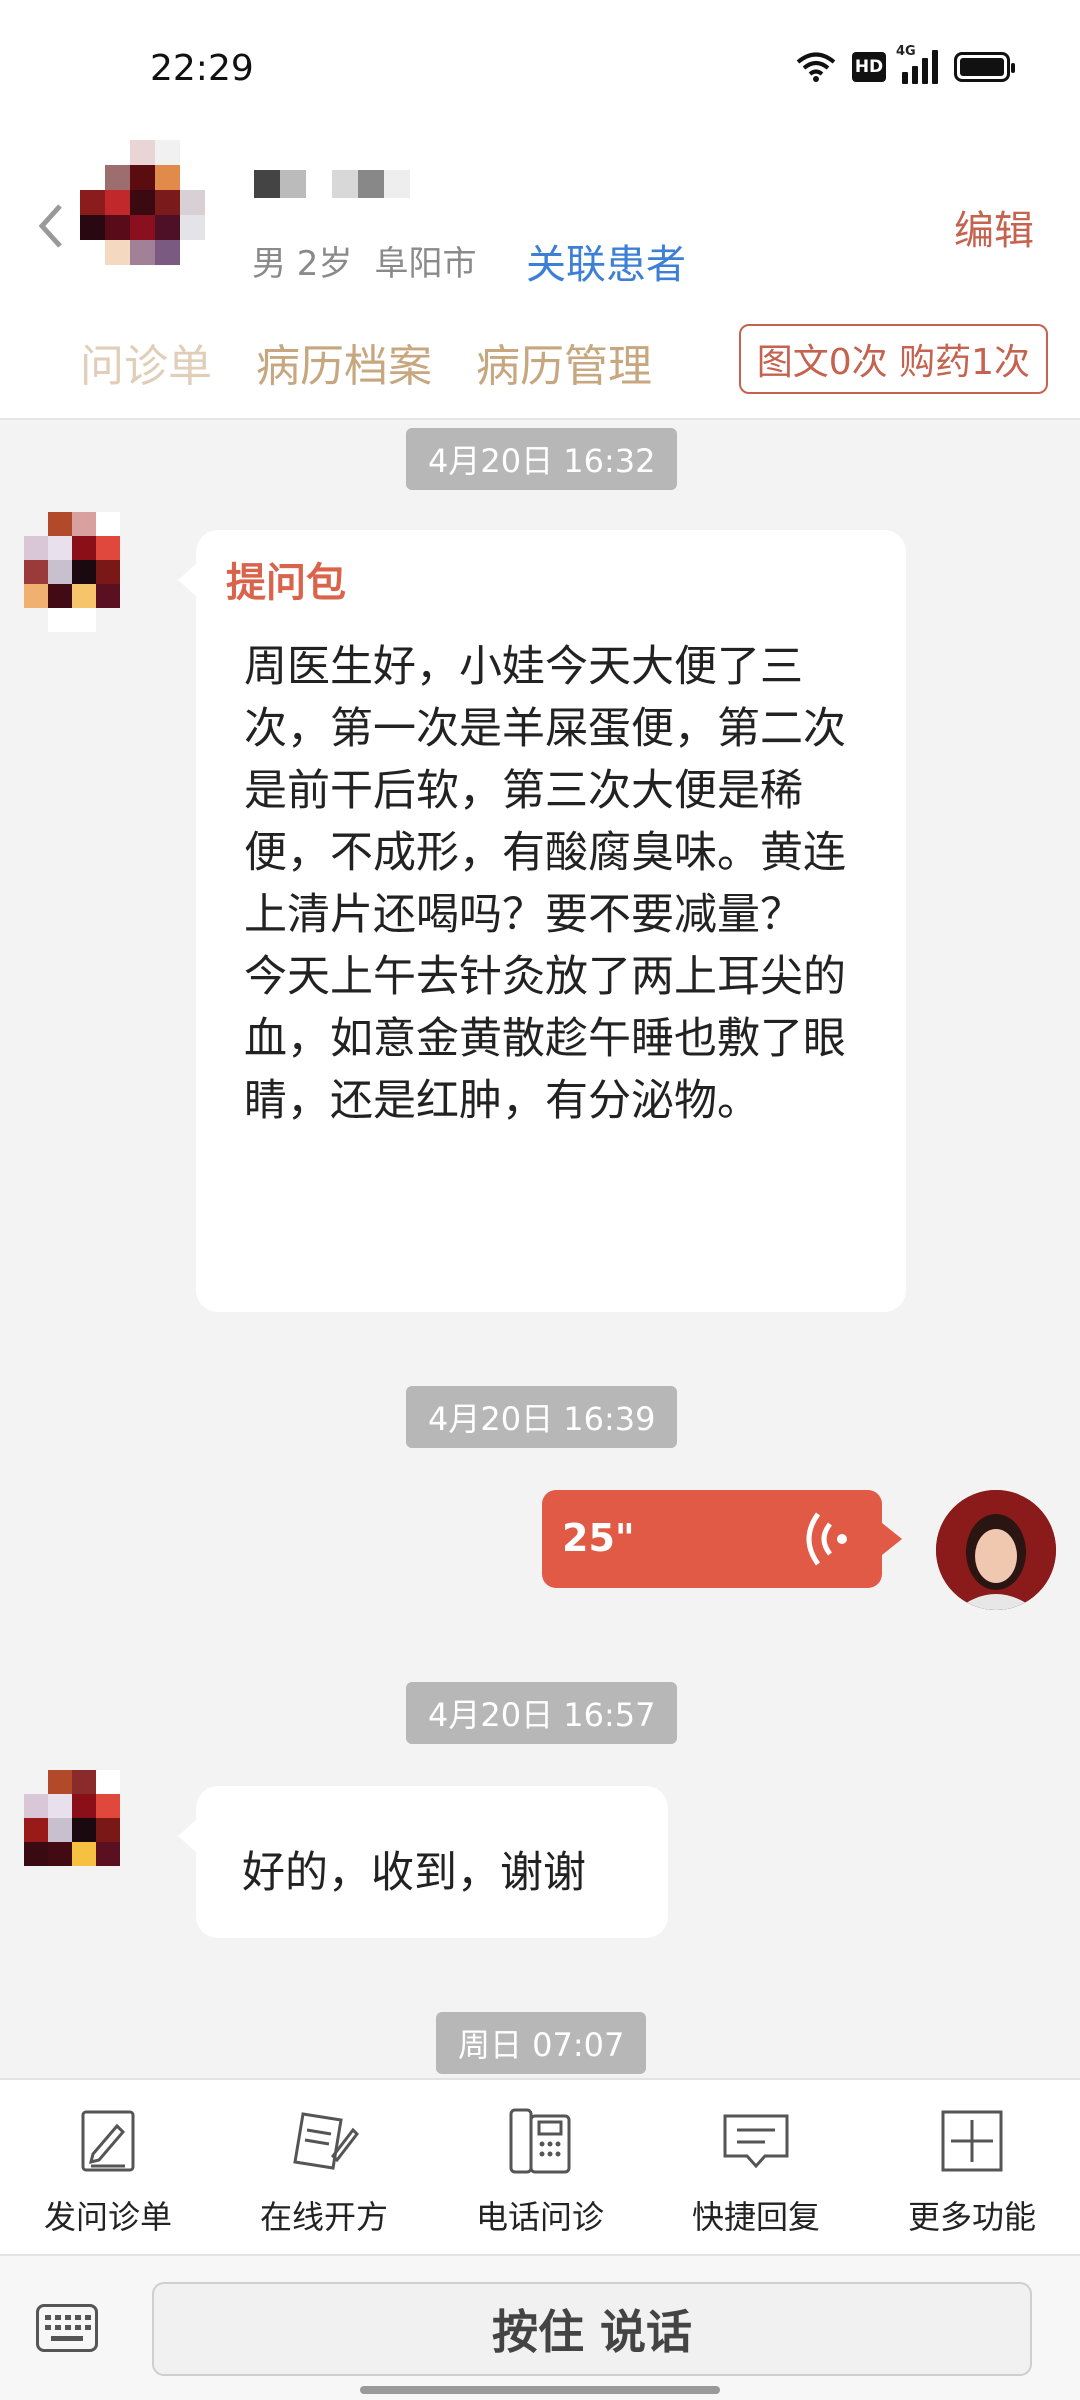 The width and height of the screenshot is (1080, 2400). Describe the element at coordinates (542, 1713) in the screenshot. I see `message-timestamp: 4月20日 16:57` at that location.